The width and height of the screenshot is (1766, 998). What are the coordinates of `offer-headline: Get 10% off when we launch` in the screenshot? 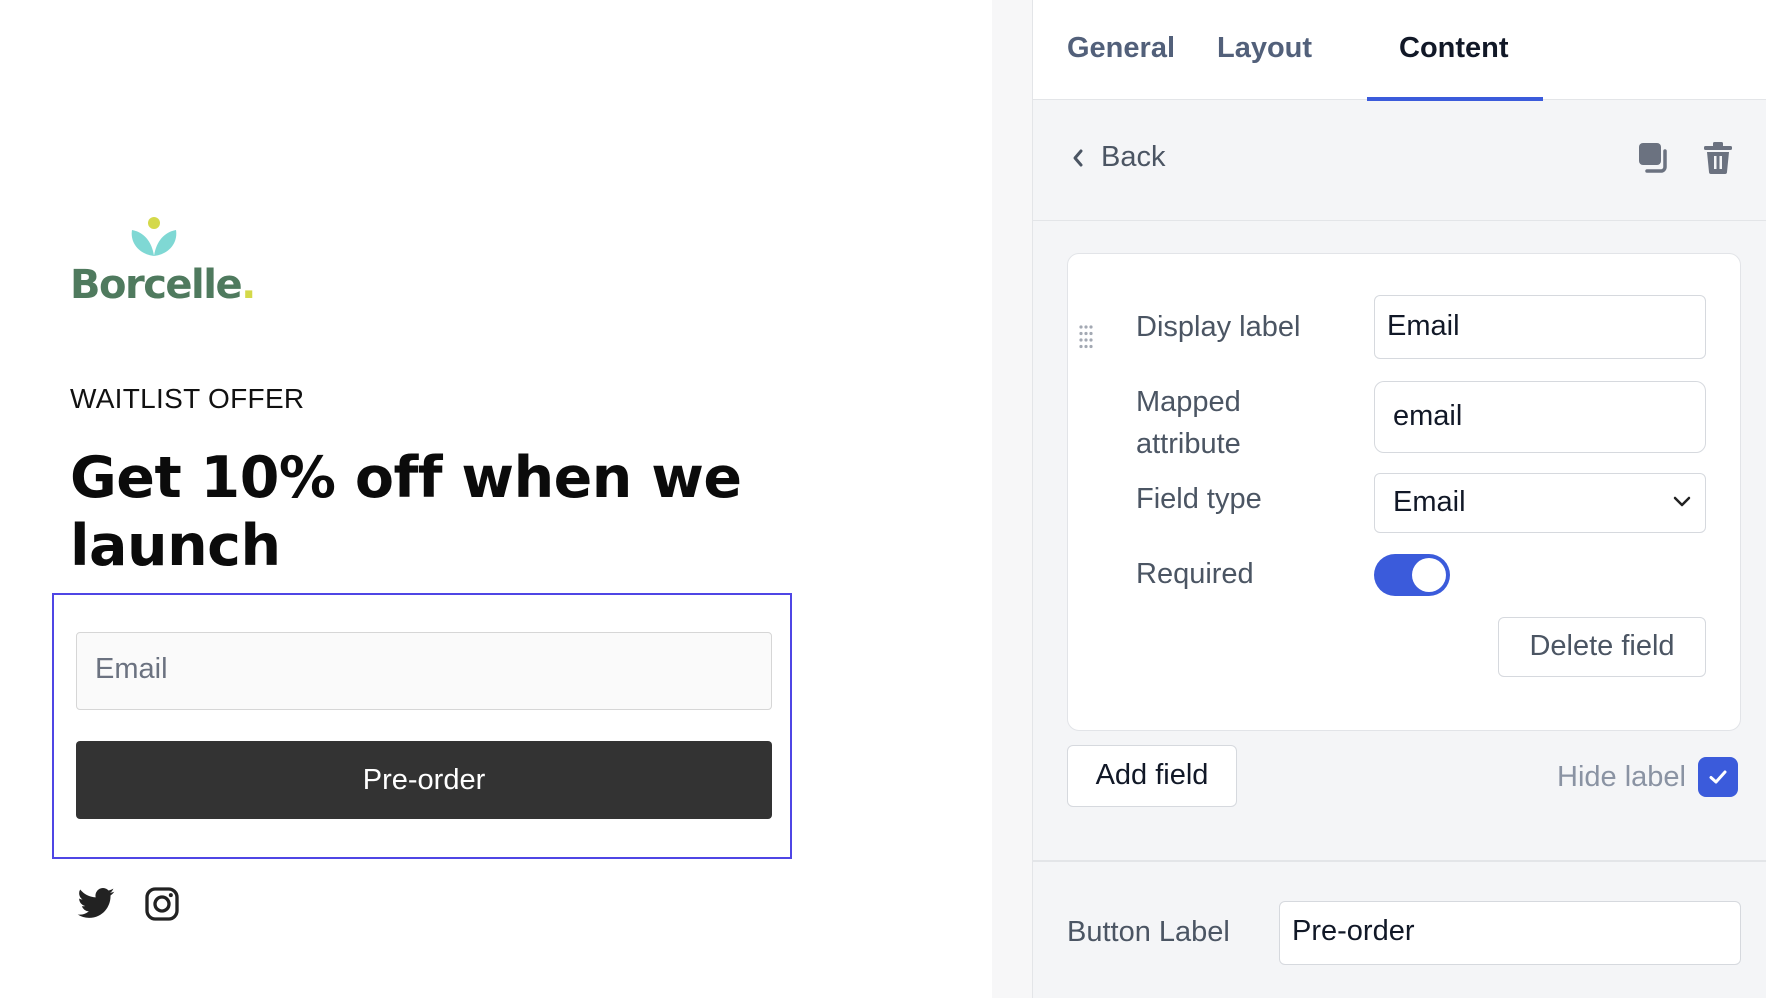 It's located at (406, 512).